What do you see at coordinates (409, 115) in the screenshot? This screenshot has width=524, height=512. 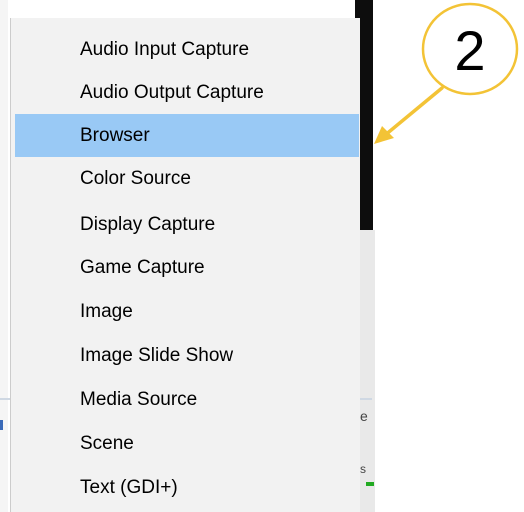 I see `pointer-arrow-icon` at bounding box center [409, 115].